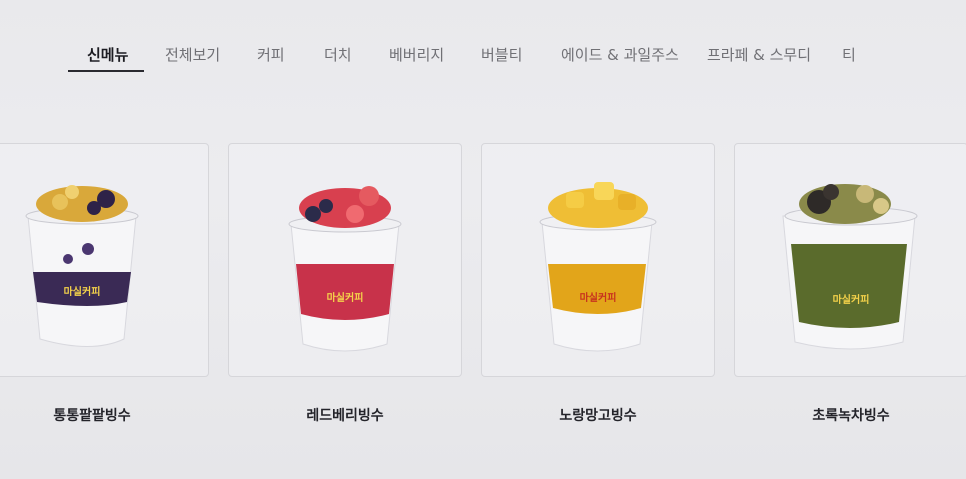 Image resolution: width=966 pixels, height=479 pixels. Describe the element at coordinates (192, 54) in the screenshot. I see `tab-all: 전체보기` at that location.